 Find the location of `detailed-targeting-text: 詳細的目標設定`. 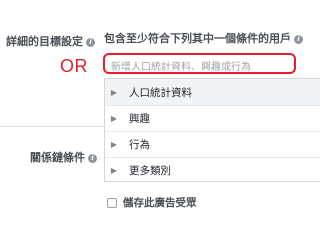

detailed-targeting-text: 詳細的目標設定 is located at coordinates (44, 41).